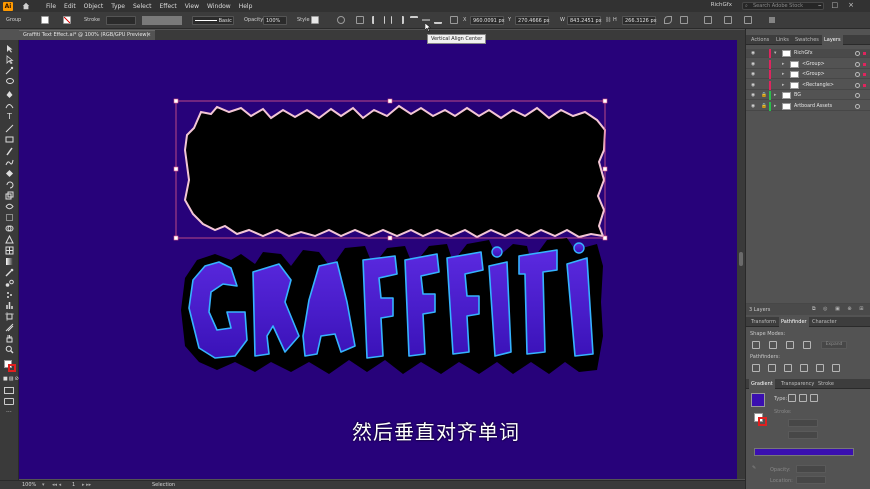  Describe the element at coordinates (754, 468) in the screenshot. I see `eyedropper-icon: ✎` at that location.